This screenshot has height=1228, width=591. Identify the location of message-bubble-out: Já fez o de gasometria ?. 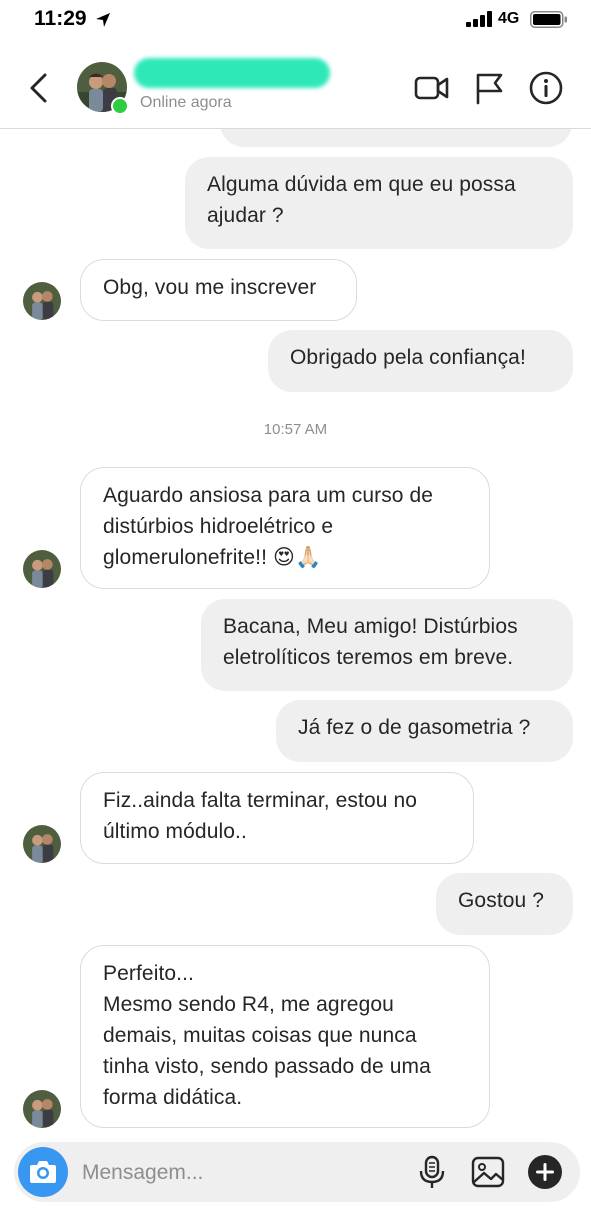
(424, 731).